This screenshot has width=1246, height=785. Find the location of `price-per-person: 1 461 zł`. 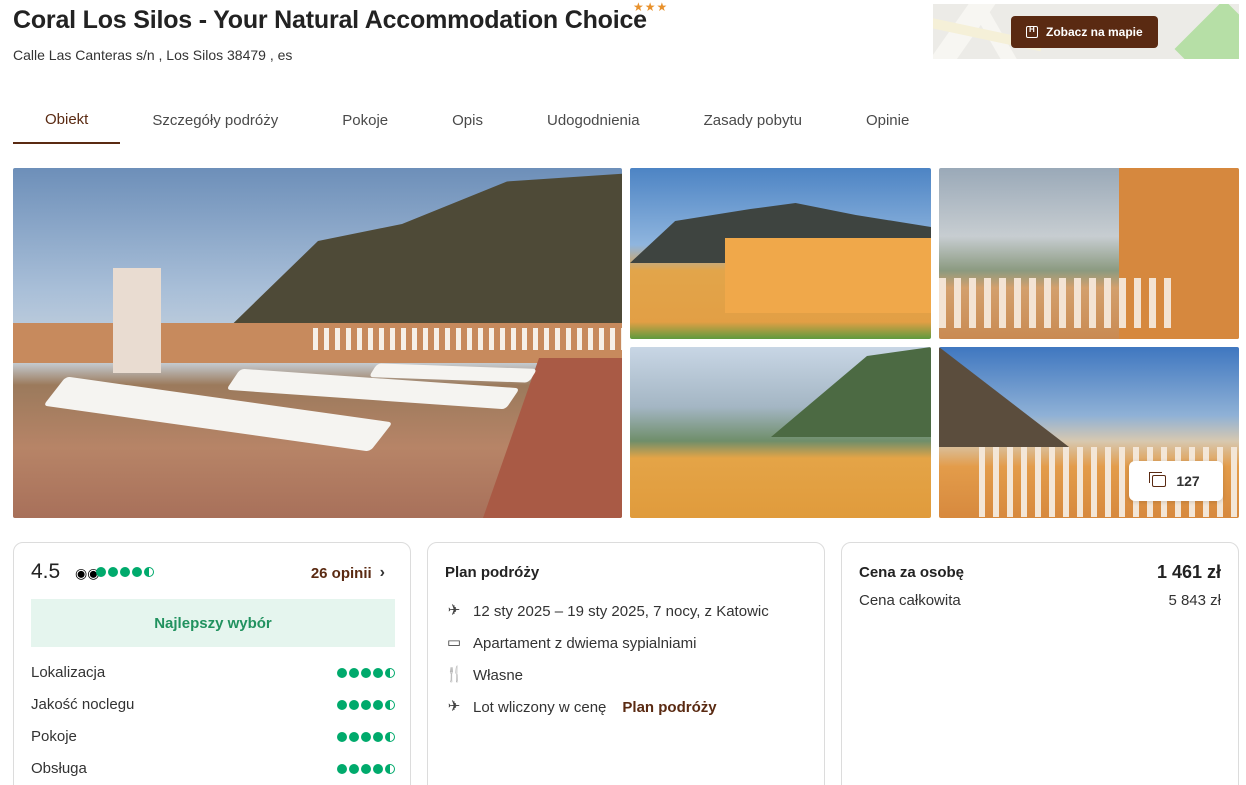

price-per-person: 1 461 zł is located at coordinates (1188, 572).